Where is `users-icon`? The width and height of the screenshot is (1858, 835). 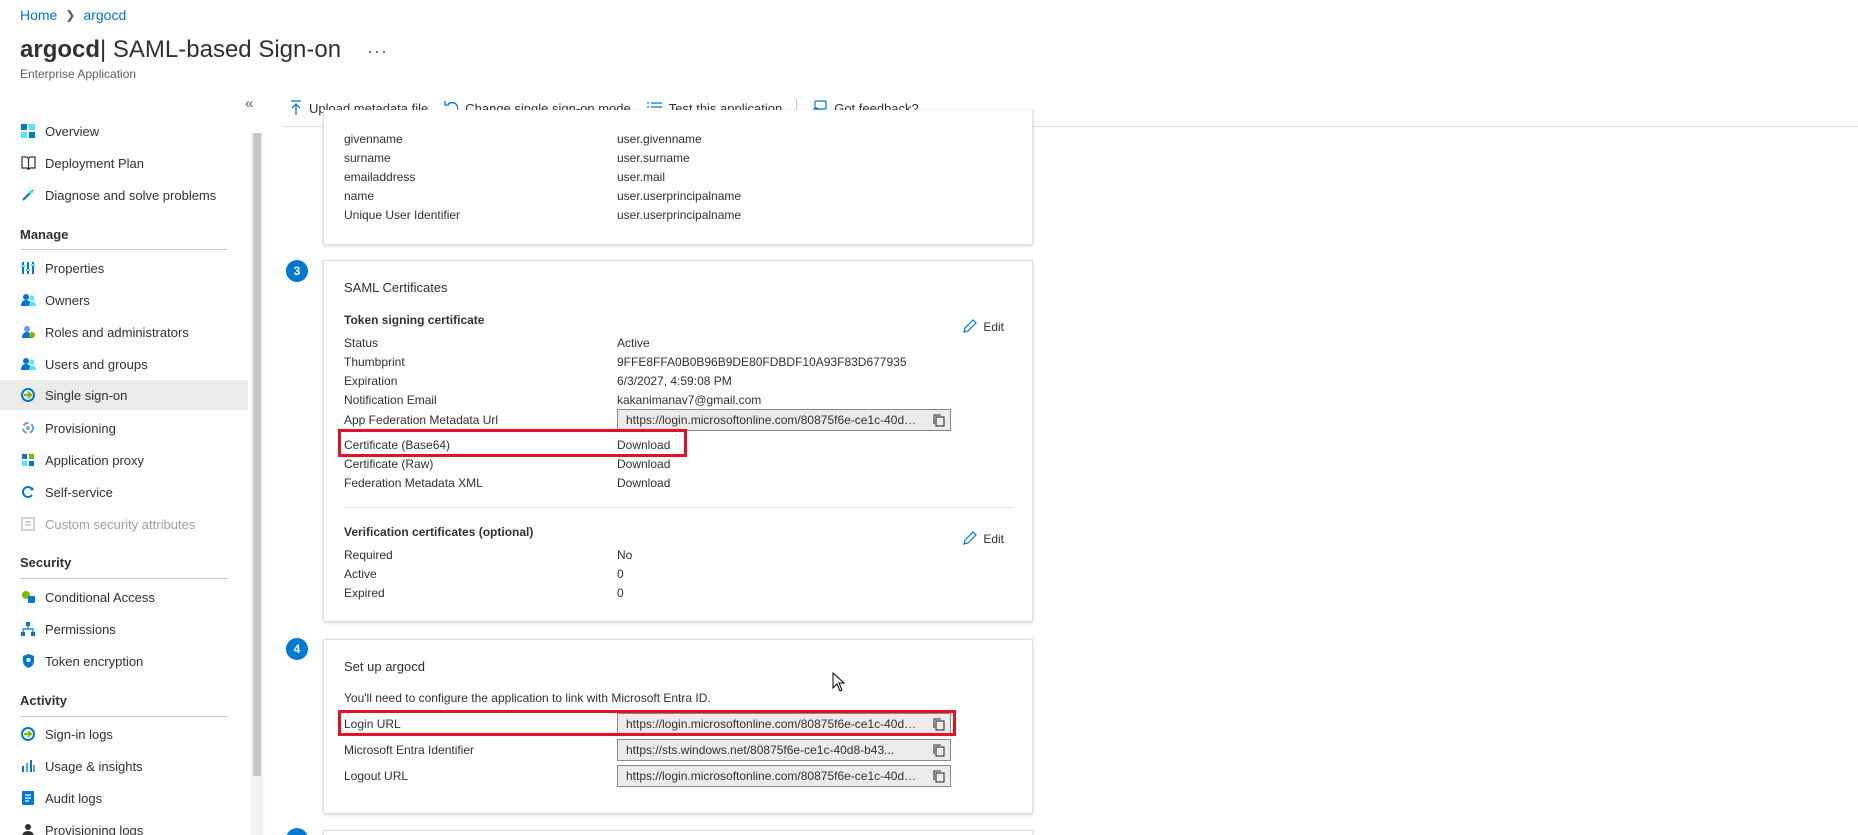 users-icon is located at coordinates (28, 364).